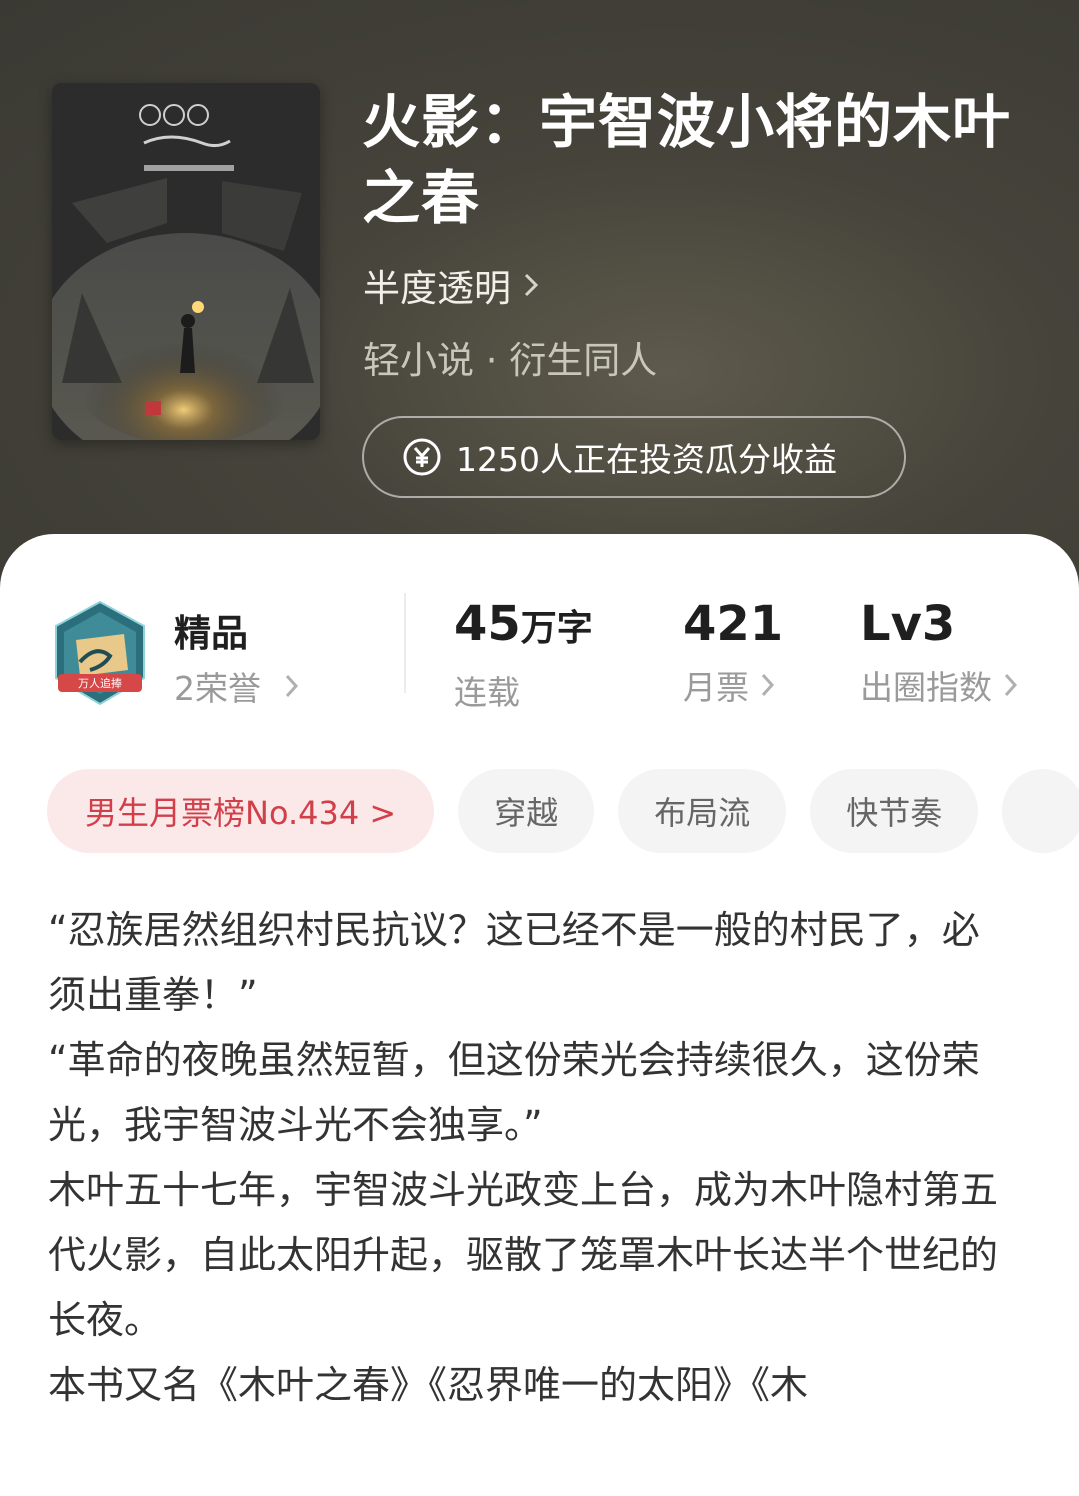 This screenshot has height=1496, width=1079. Describe the element at coordinates (241, 811) in the screenshot. I see `rank-tag: 男生月票榜No.434 >` at that location.